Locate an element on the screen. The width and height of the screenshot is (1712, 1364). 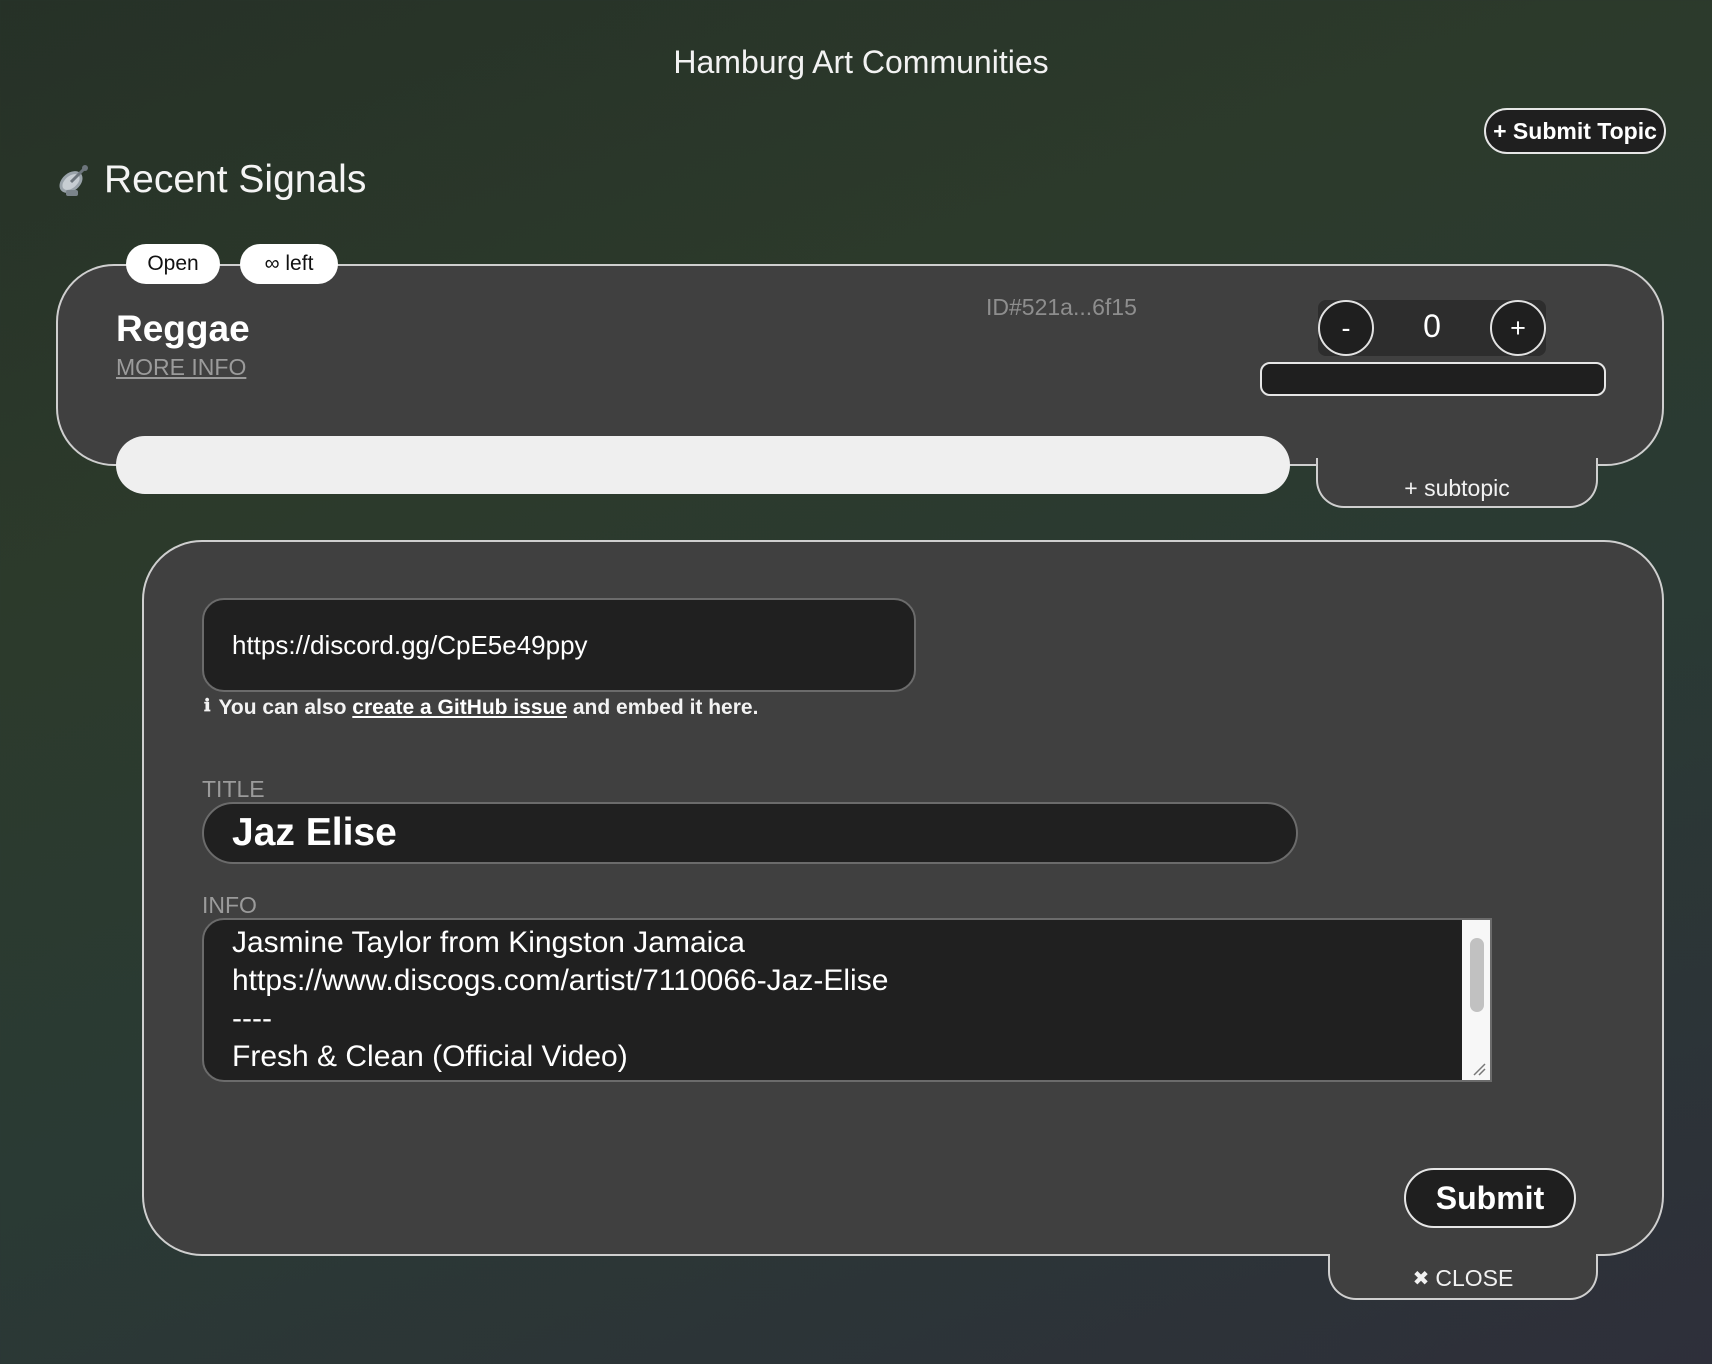
topic-progress-bar is located at coordinates (703, 465).